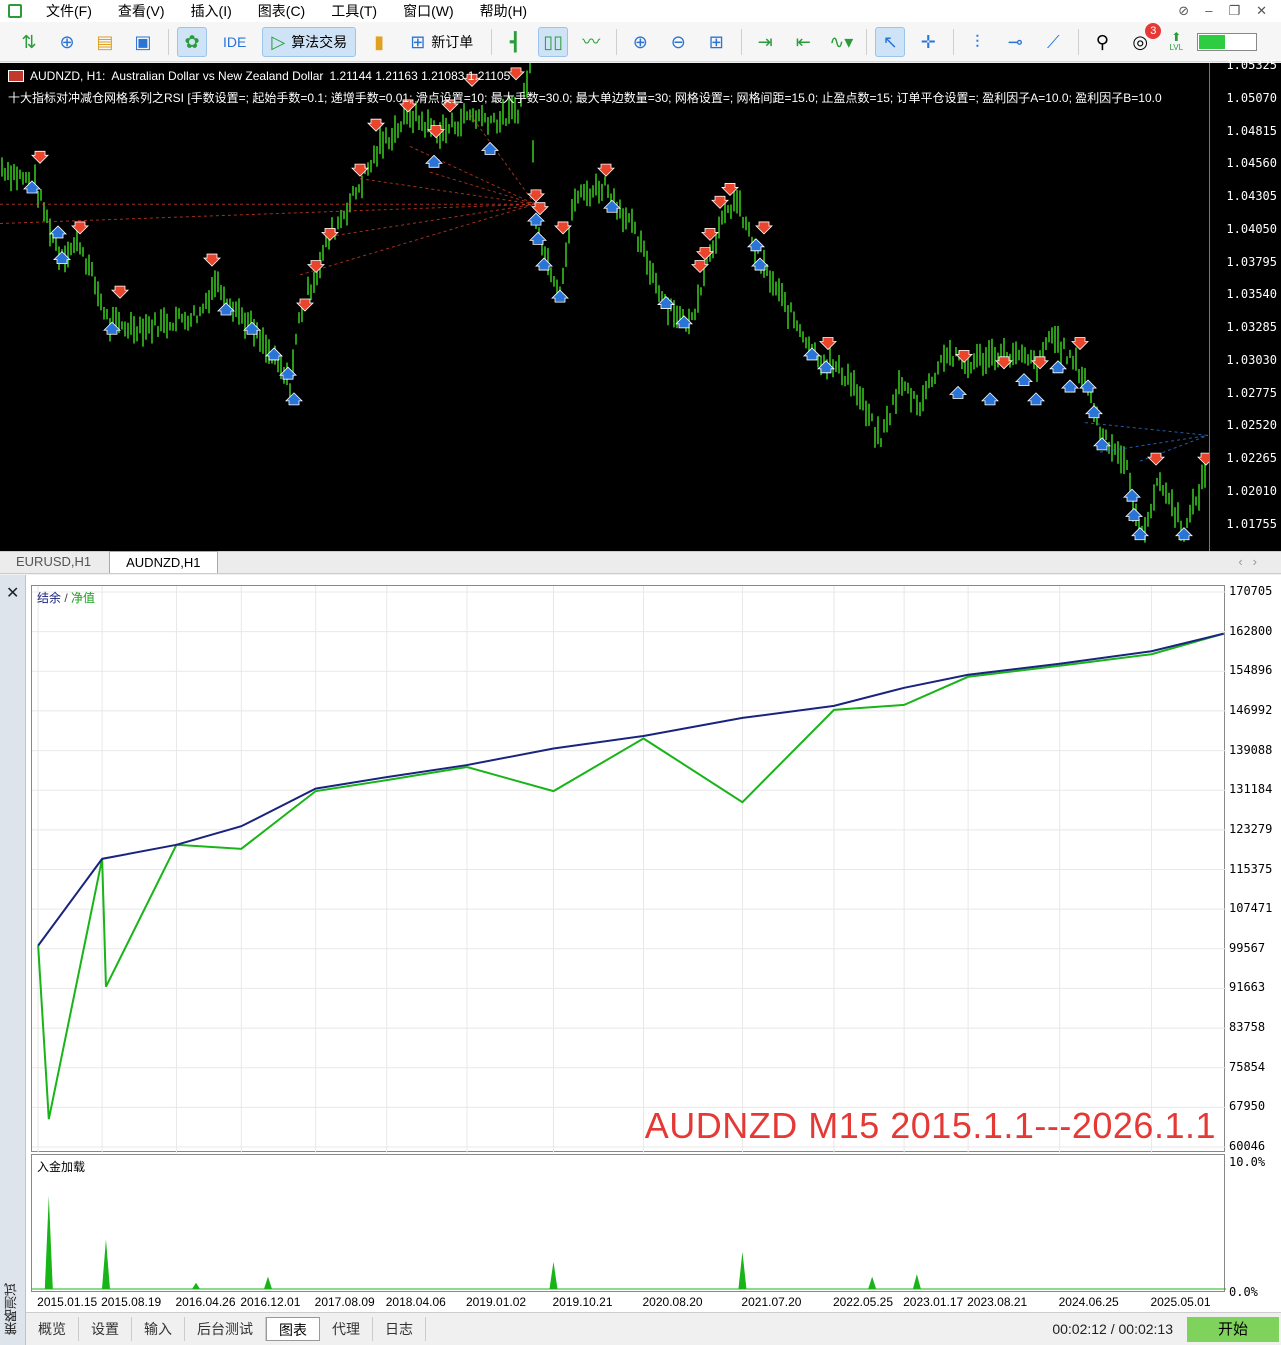 The height and width of the screenshot is (1345, 1281). Describe the element at coordinates (1176, 37) in the screenshot. I see `level-icon: ⬆` at that location.